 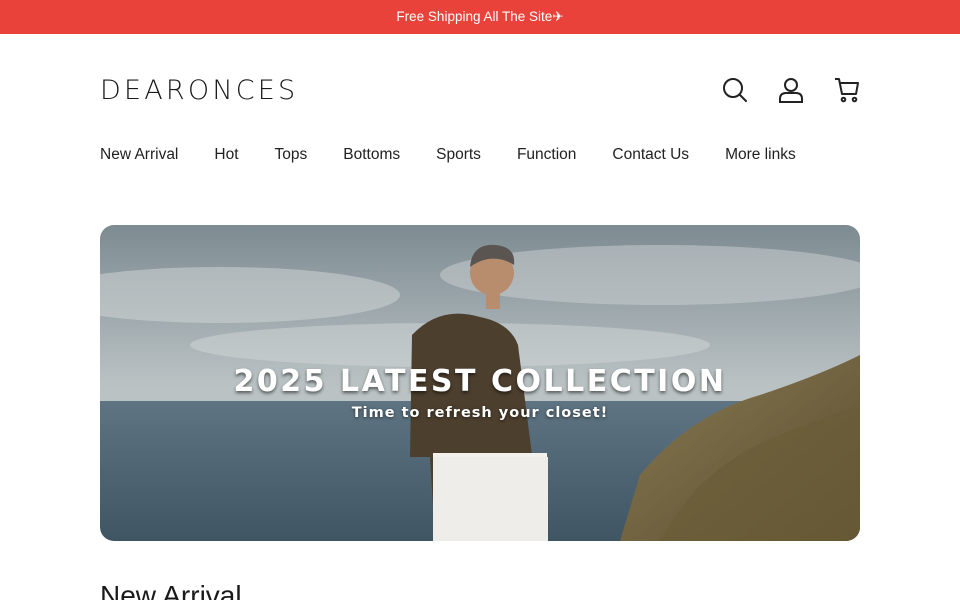 I want to click on nav-item-more-links: More links, so click(x=760, y=155).